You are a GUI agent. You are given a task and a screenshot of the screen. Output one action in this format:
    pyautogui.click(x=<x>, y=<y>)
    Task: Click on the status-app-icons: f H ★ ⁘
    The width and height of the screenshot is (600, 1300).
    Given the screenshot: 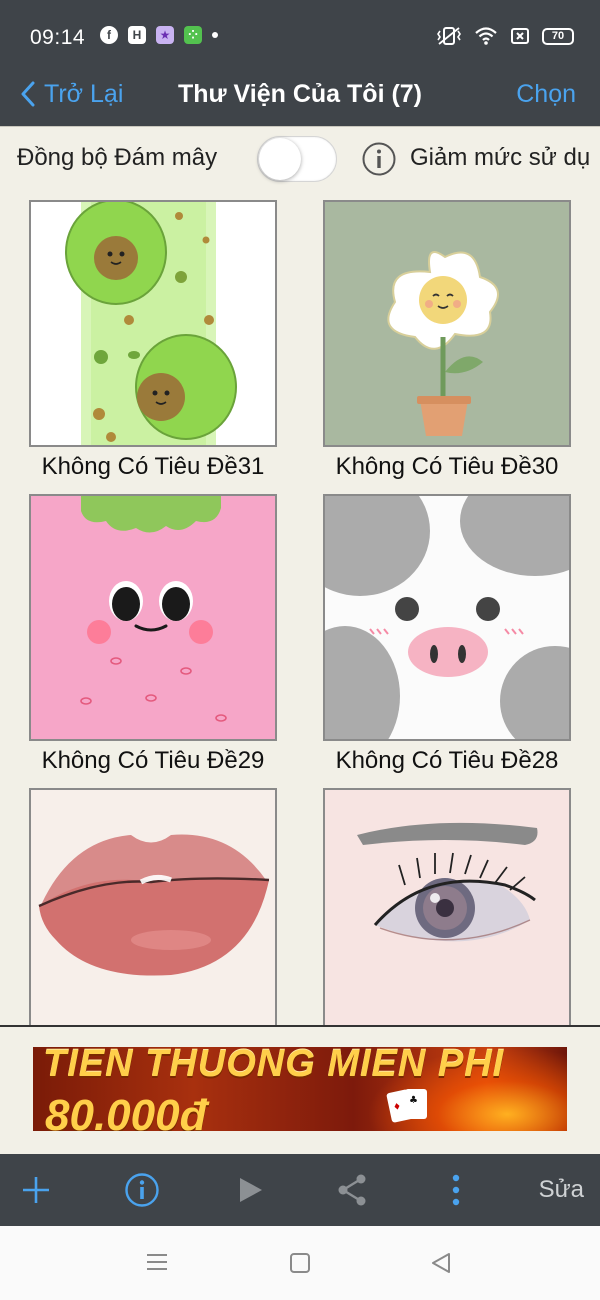 What is the action you would take?
    pyautogui.click(x=159, y=35)
    